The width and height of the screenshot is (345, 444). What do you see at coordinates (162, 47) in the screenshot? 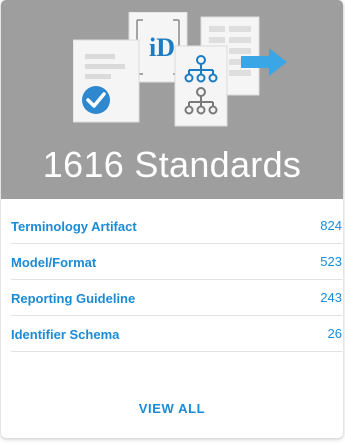
I see `svg-text: iD` at bounding box center [162, 47].